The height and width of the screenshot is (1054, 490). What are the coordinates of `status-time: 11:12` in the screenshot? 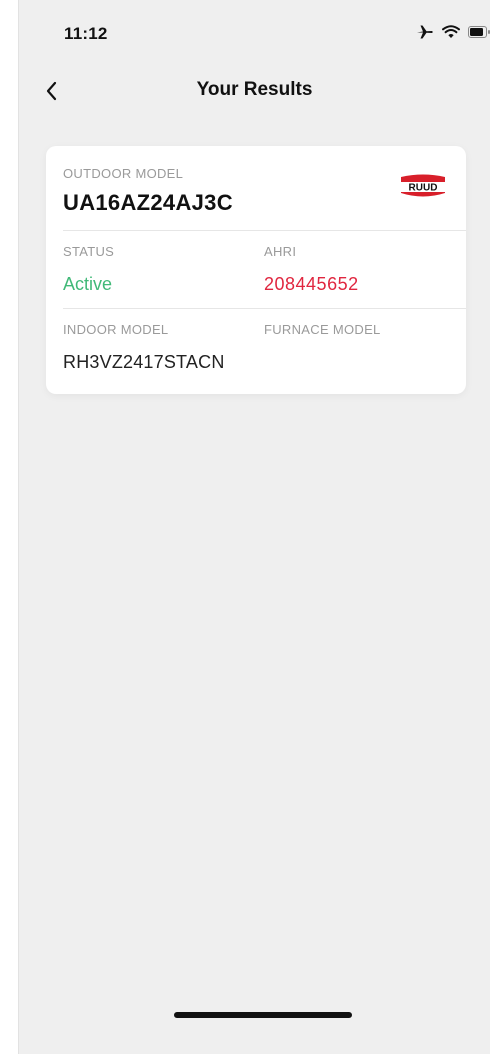 It's located at (86, 33).